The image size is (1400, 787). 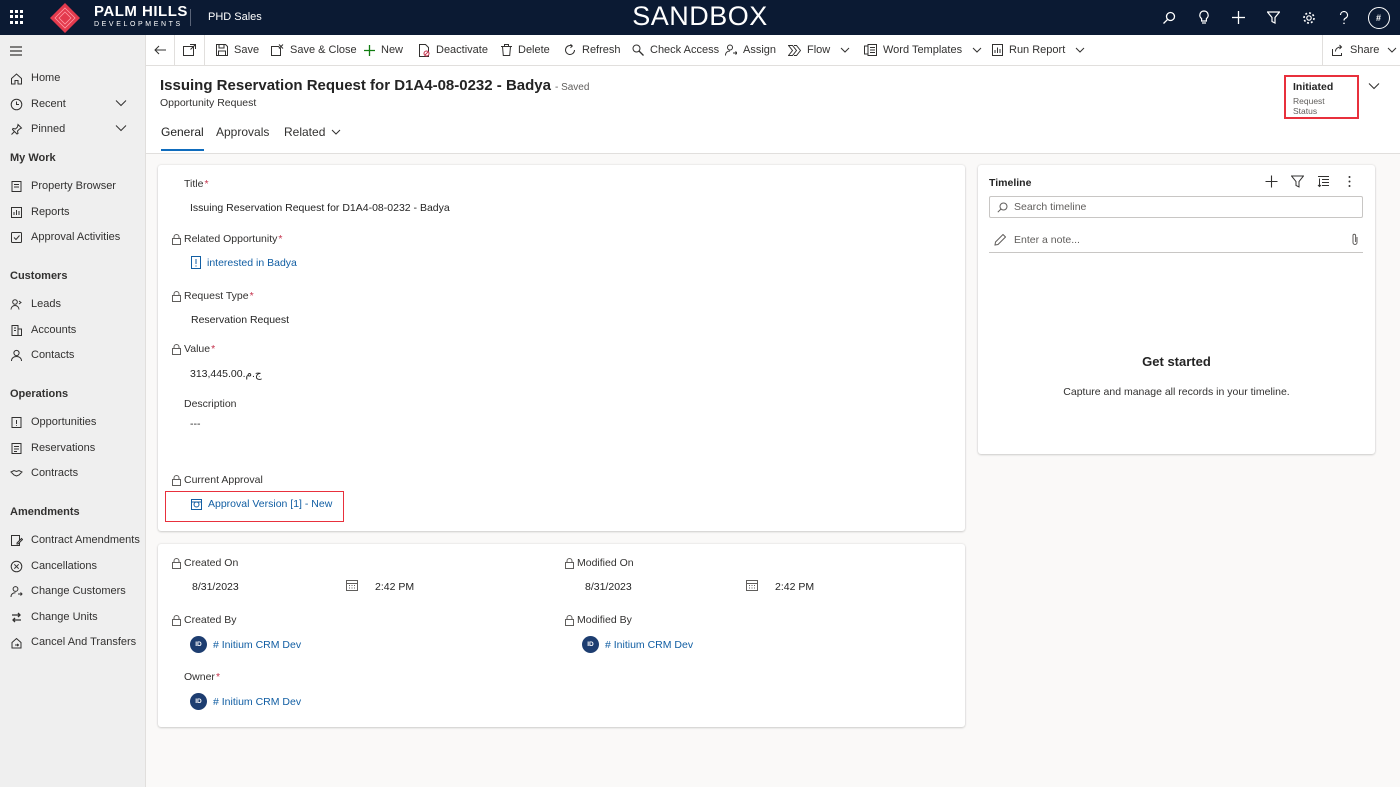 What do you see at coordinates (1308, 17) in the screenshot?
I see `settings-gear-icon` at bounding box center [1308, 17].